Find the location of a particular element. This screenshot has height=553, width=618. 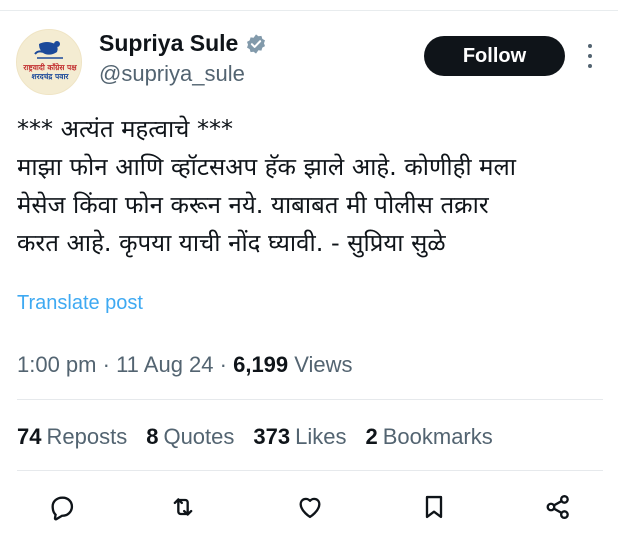

avatar-text-line2: शरदचंद्र पवार is located at coordinates (51, 76).